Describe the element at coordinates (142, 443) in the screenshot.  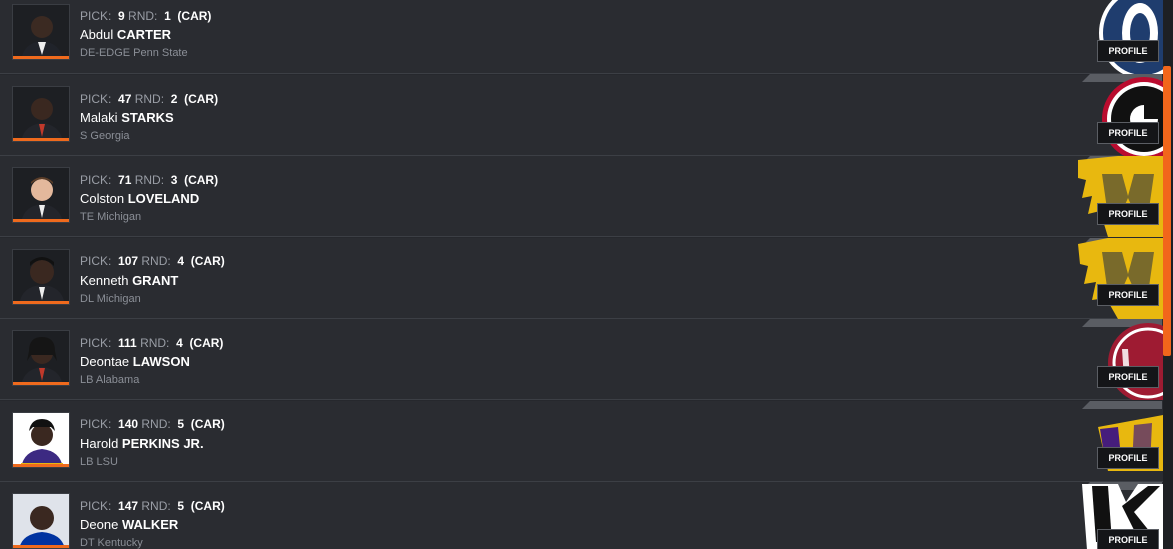
I see `player-name: Harold PERKINS JR.` at that location.